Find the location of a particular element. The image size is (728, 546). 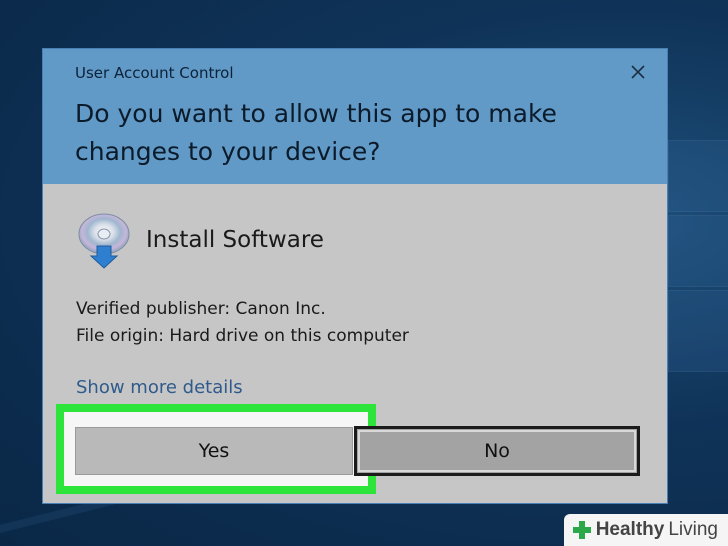

close-icon is located at coordinates (638, 72).